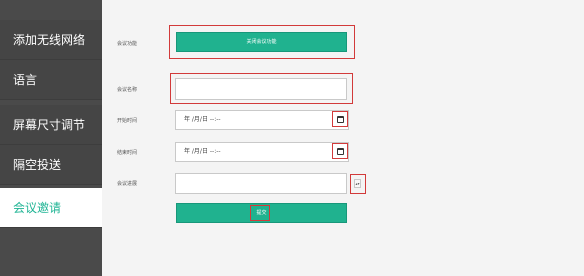 The height and width of the screenshot is (276, 584). Describe the element at coordinates (262, 152) in the screenshot. I see `end-time-input: 年 /月/日 --:--` at that location.